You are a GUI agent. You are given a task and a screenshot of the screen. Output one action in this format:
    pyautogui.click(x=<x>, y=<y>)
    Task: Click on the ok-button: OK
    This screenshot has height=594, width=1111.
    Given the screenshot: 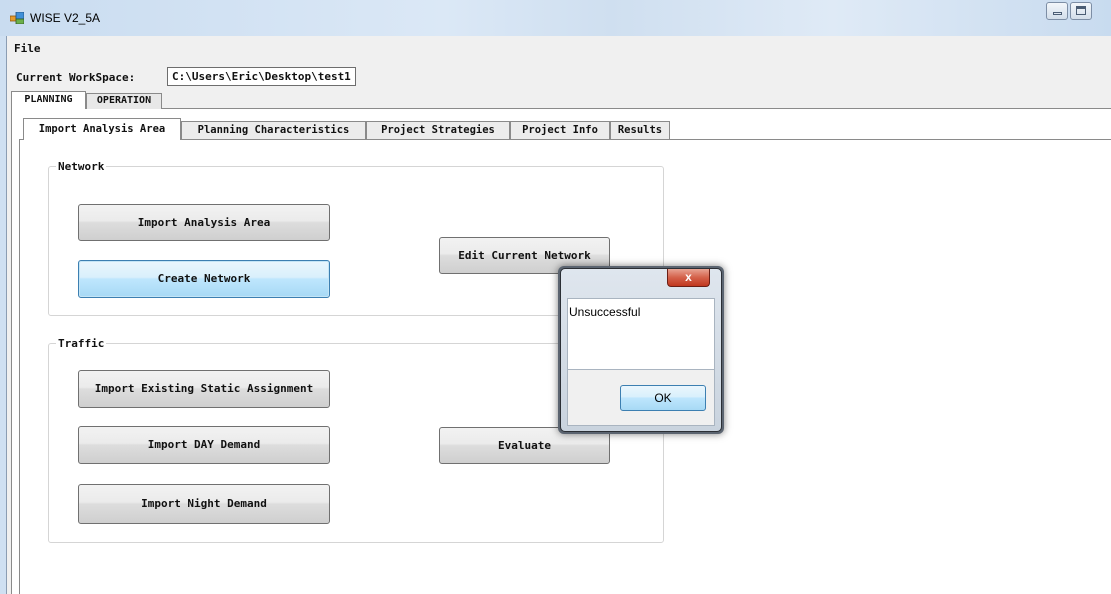 What is the action you would take?
    pyautogui.click(x=663, y=398)
    